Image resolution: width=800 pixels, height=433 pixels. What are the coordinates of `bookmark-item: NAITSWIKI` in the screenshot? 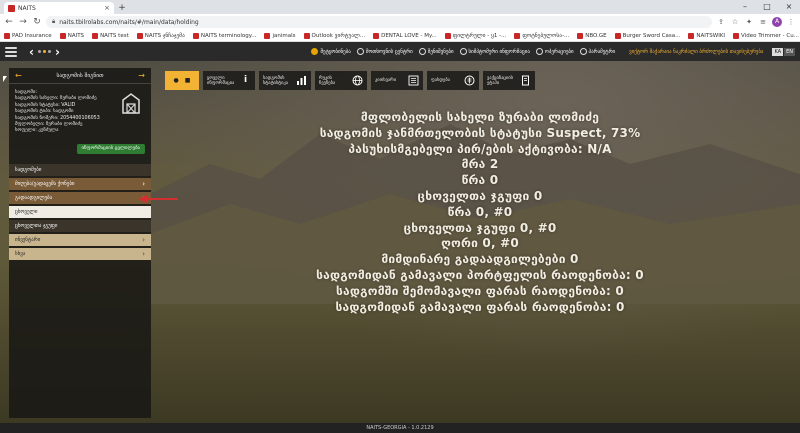 It's located at (706, 35).